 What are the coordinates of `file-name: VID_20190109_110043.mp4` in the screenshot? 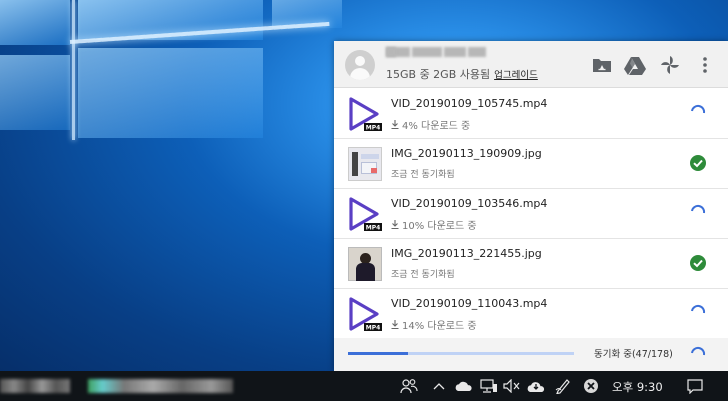 It's located at (469, 303).